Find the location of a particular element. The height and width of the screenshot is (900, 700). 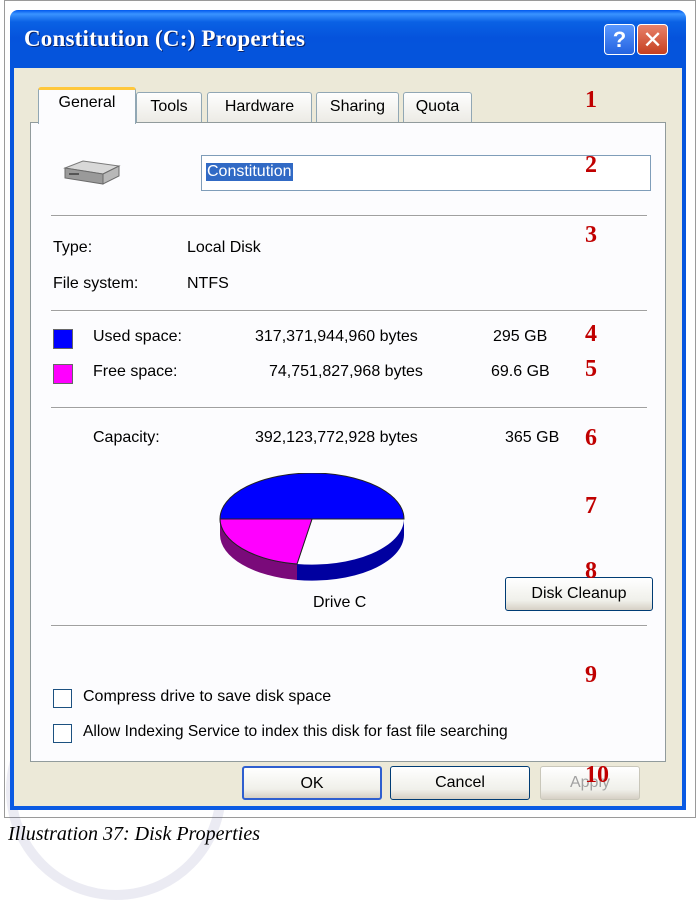

ok-button: OK is located at coordinates (312, 783).